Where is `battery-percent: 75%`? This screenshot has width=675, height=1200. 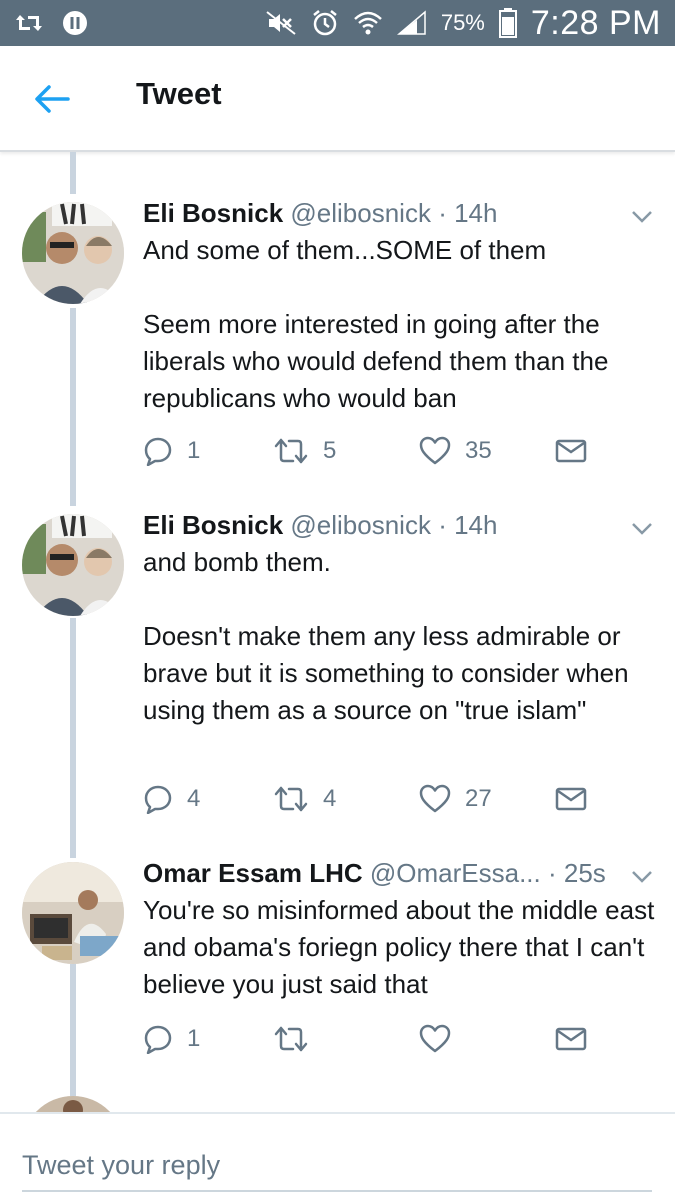
battery-percent: 75% is located at coordinates (462, 22).